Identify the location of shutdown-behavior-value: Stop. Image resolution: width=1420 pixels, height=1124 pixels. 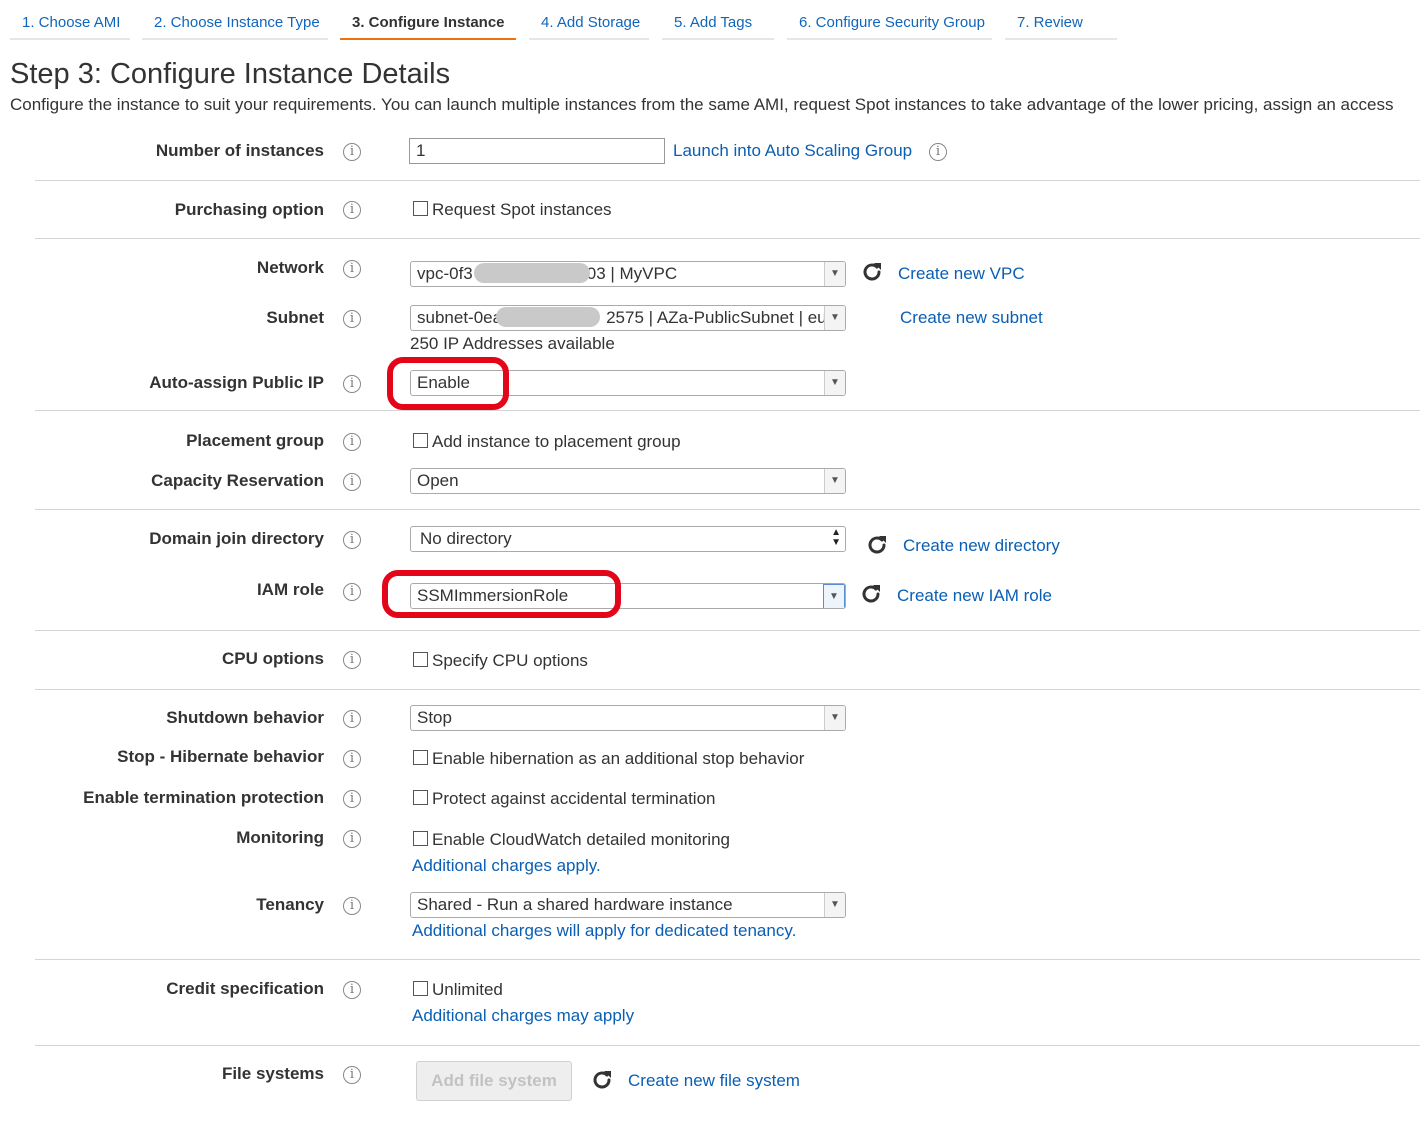
(434, 717).